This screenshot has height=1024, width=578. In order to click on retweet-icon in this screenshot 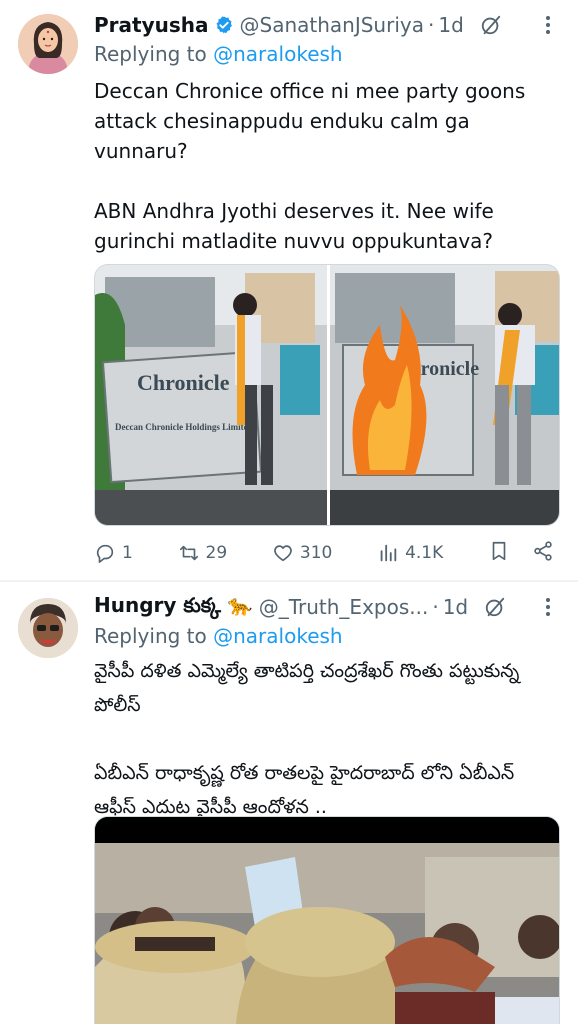, I will do `click(188, 553)`.